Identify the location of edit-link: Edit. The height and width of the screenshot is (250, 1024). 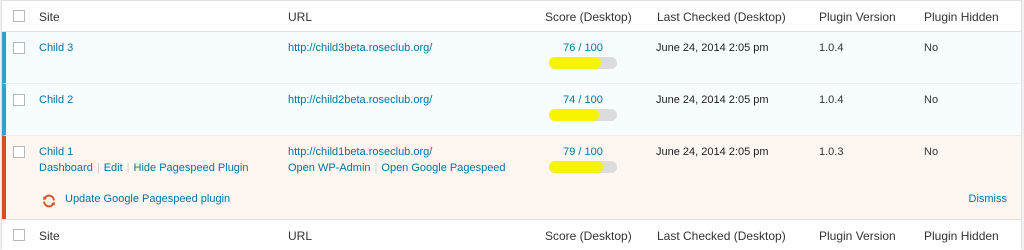
(113, 168).